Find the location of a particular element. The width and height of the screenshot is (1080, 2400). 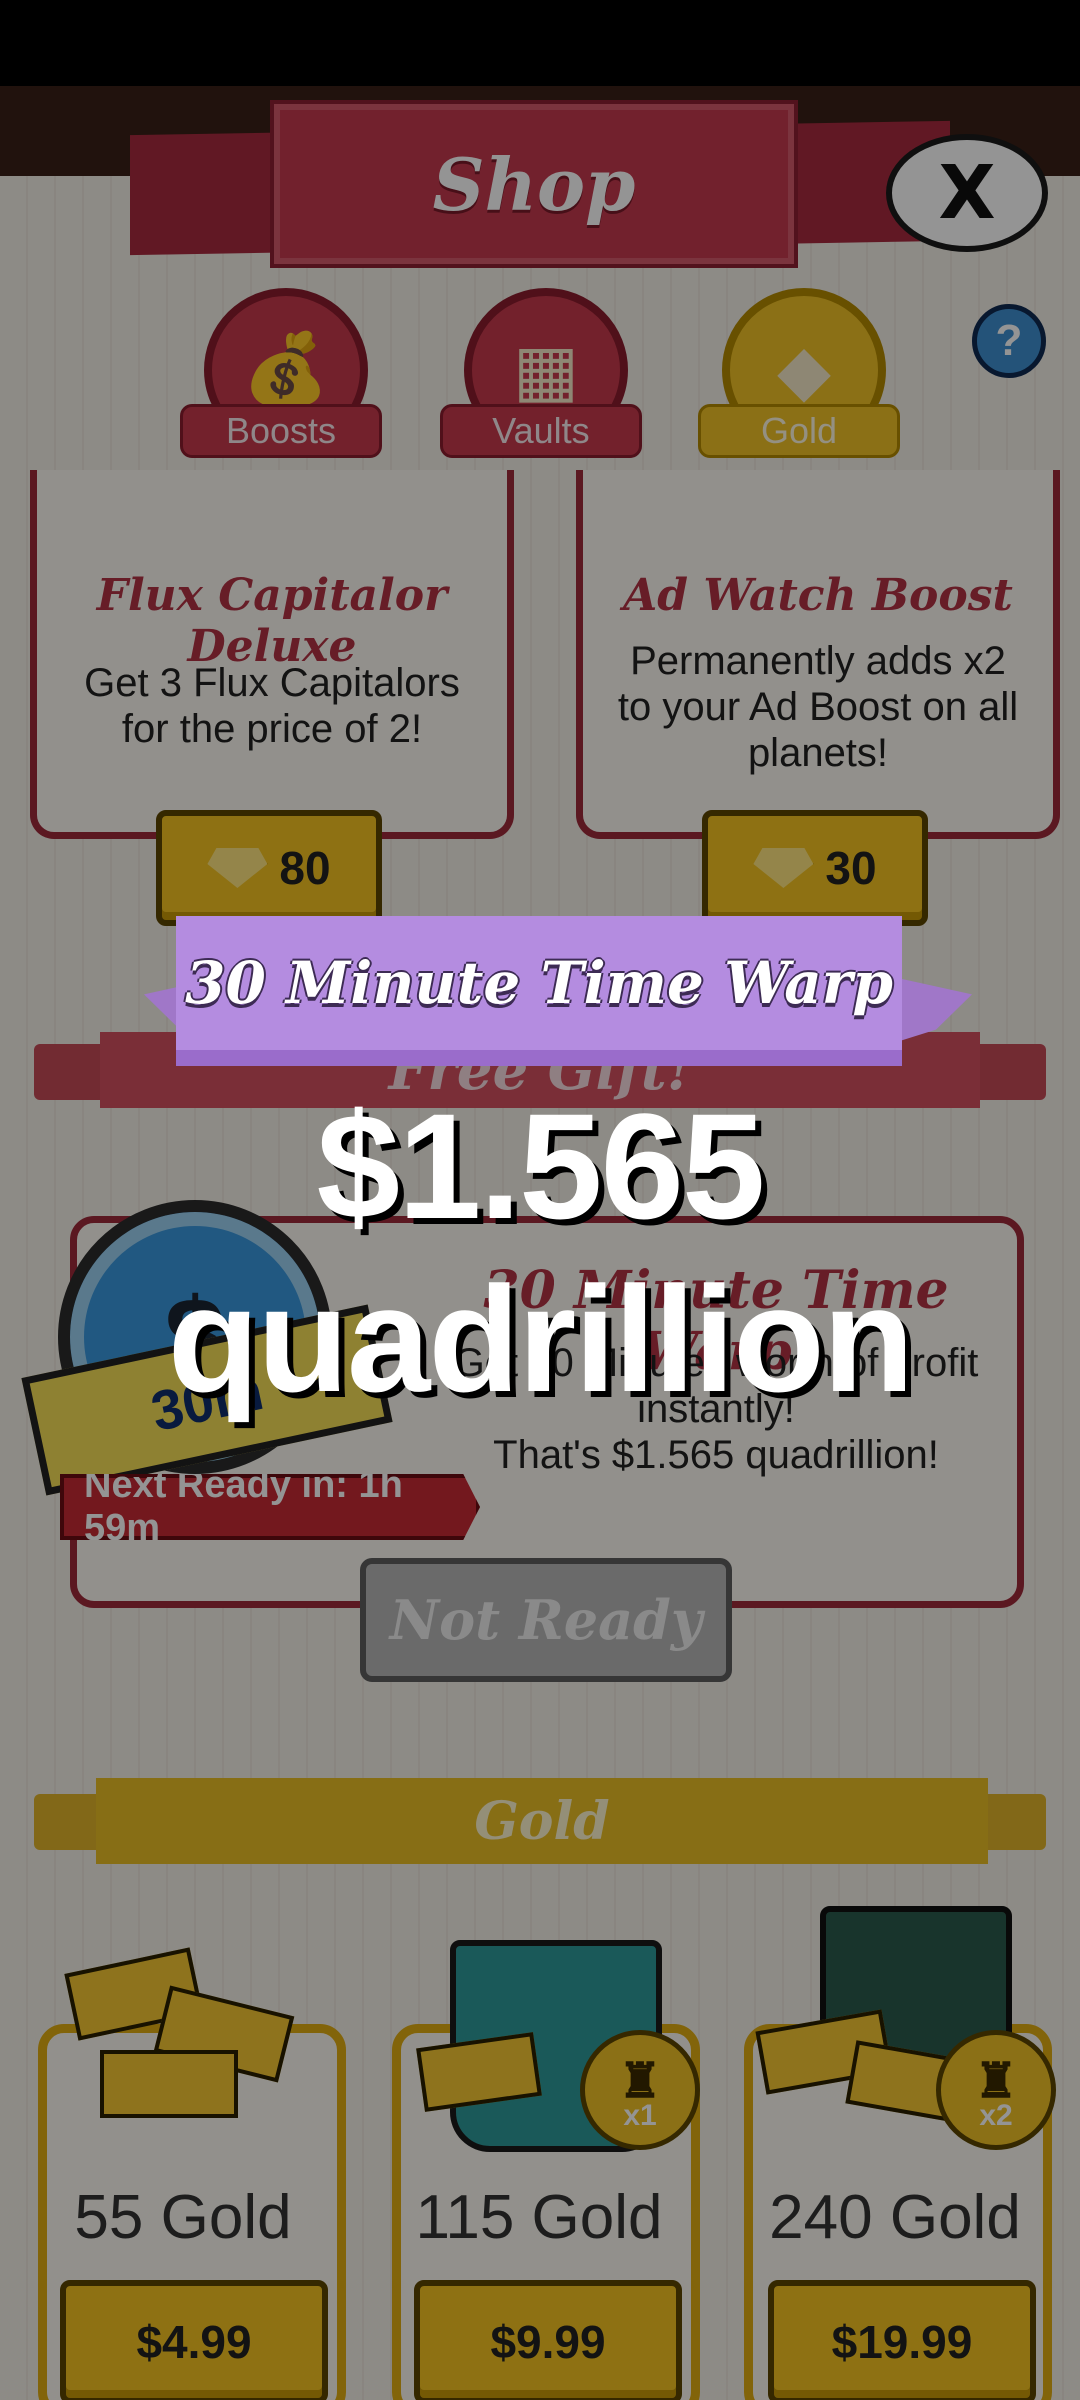

popup-title: 30 Minute Time Warp is located at coordinates (539, 983).